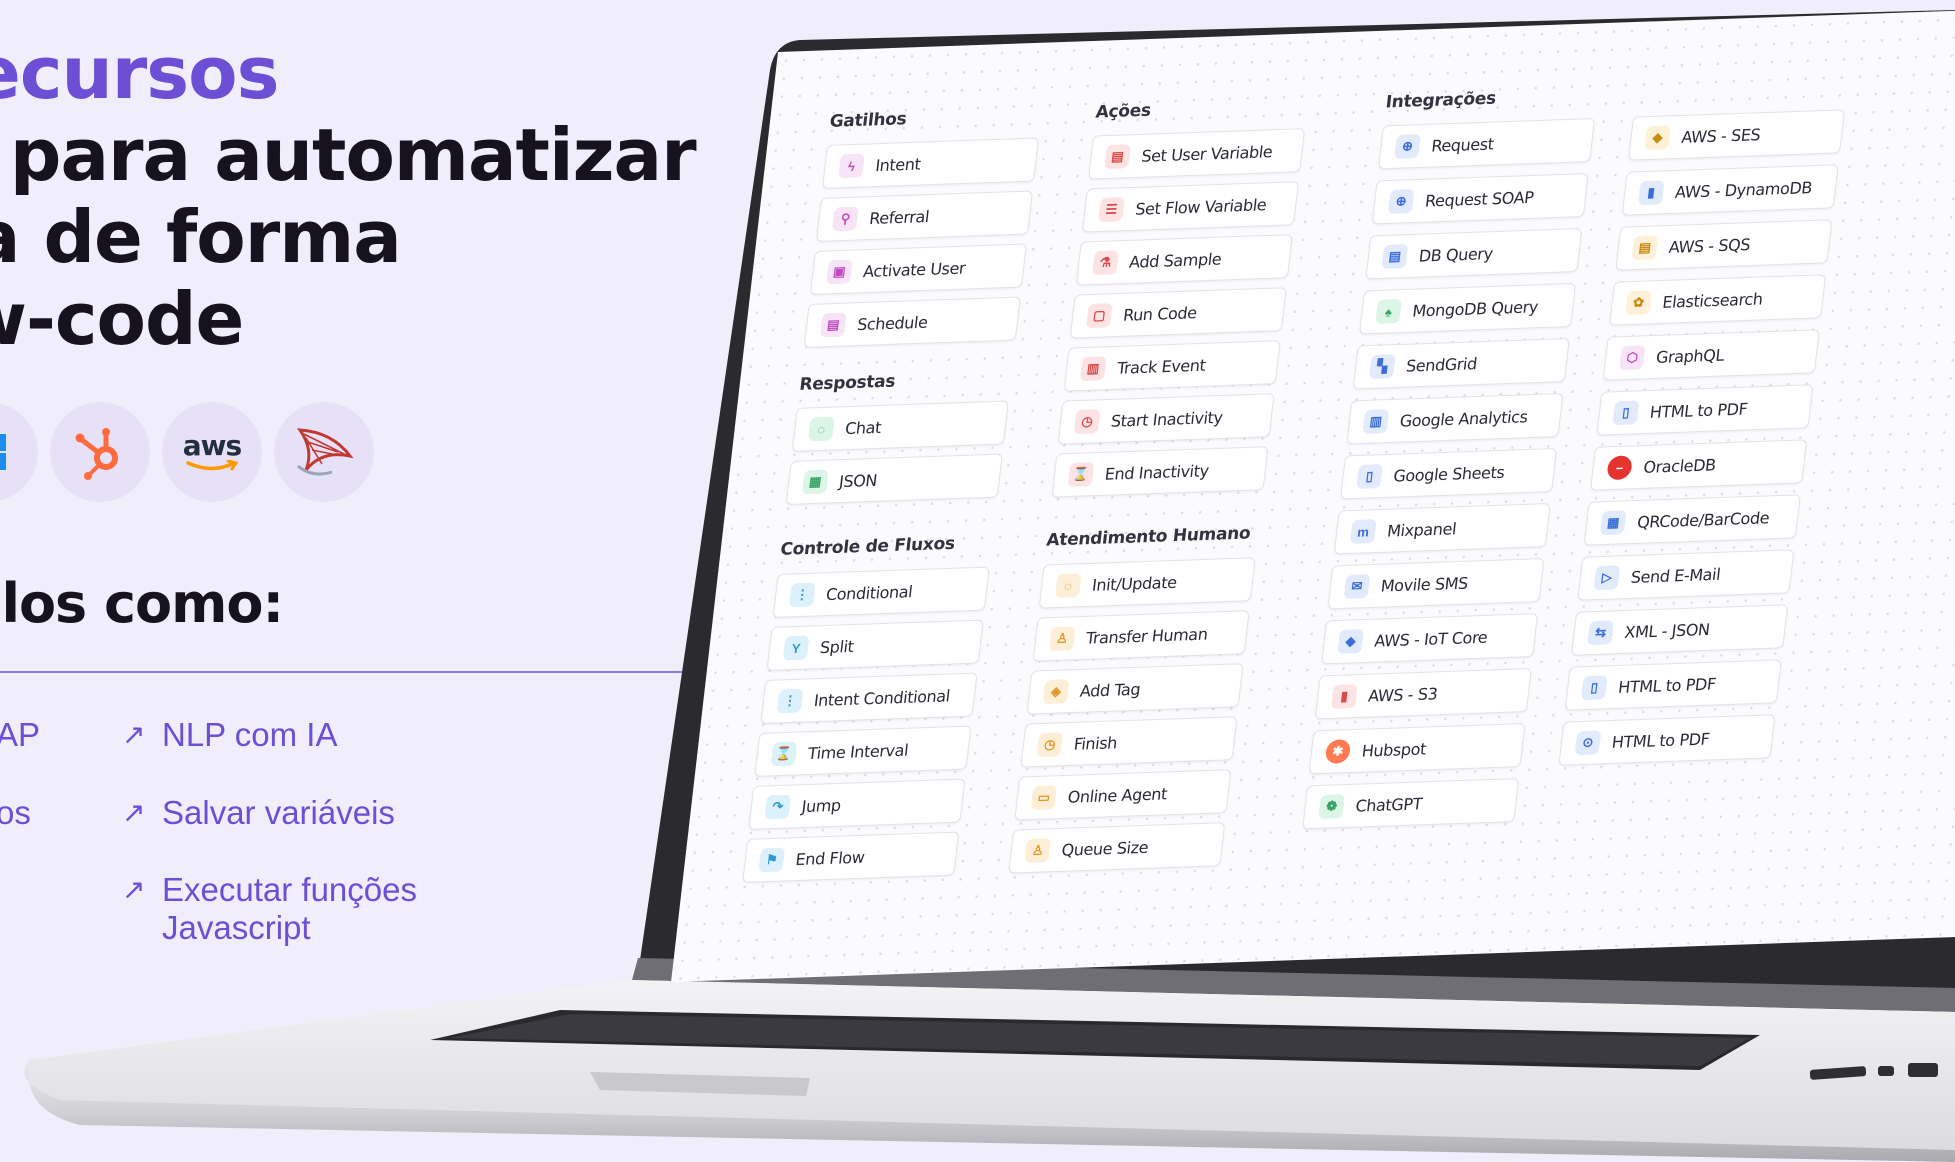  I want to click on flag-icon: ⚑, so click(772, 860).